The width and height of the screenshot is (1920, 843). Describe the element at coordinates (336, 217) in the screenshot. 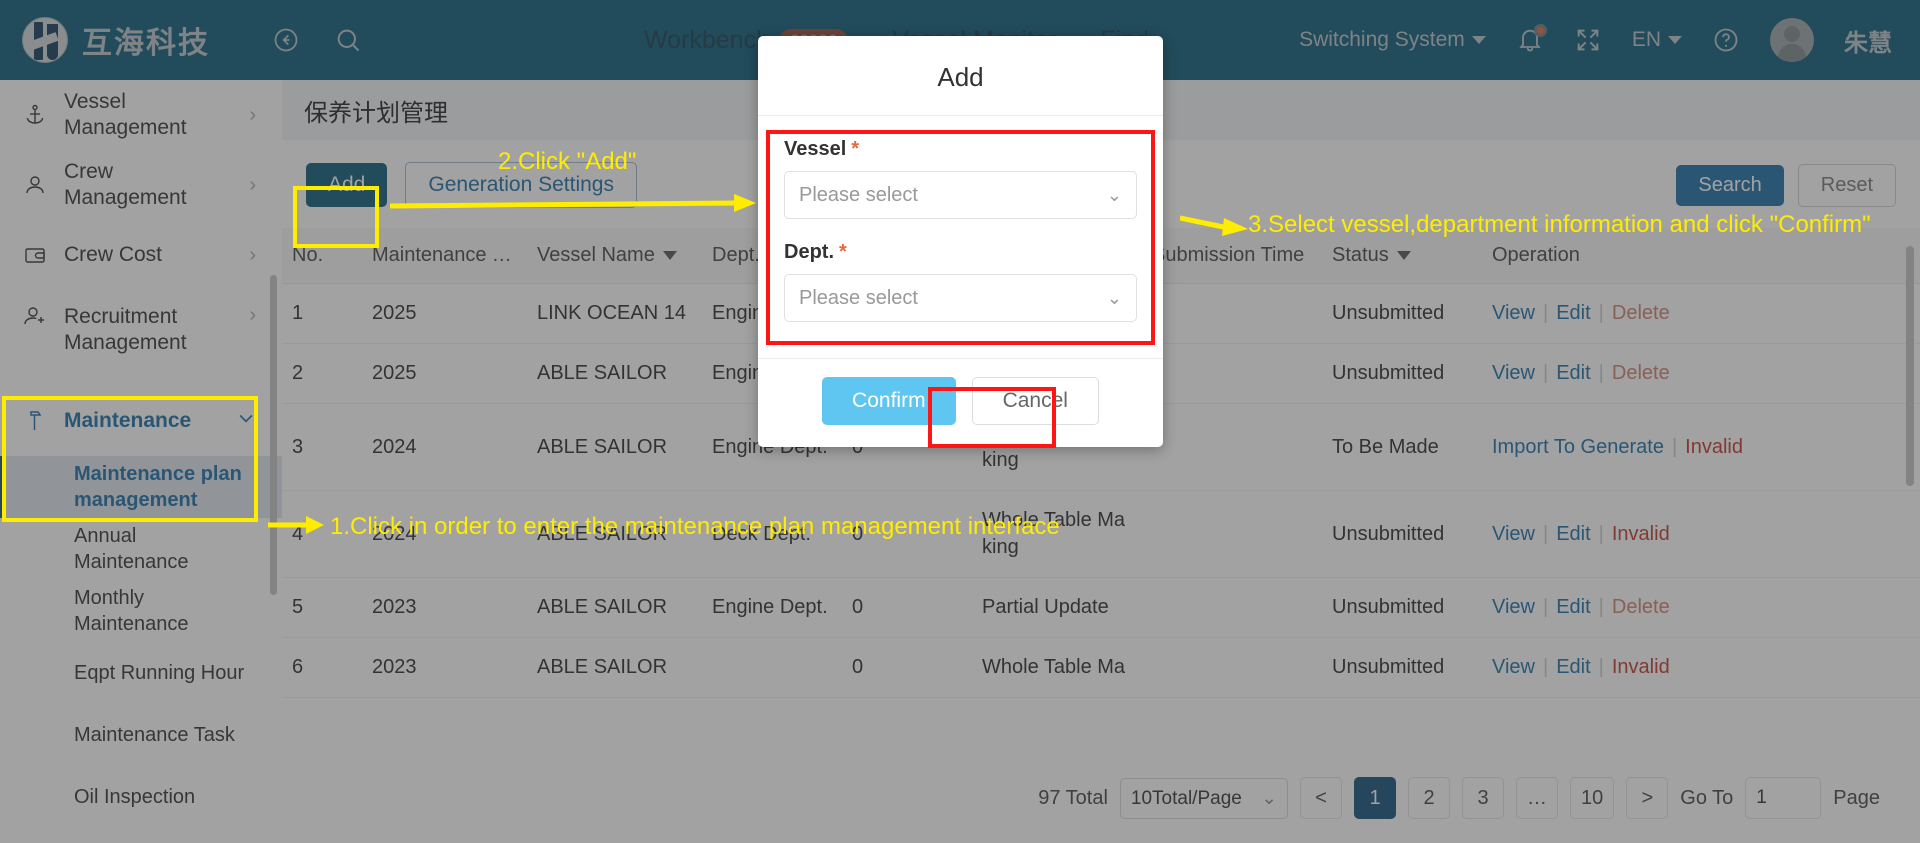

I see `highlight-box-add-button` at that location.